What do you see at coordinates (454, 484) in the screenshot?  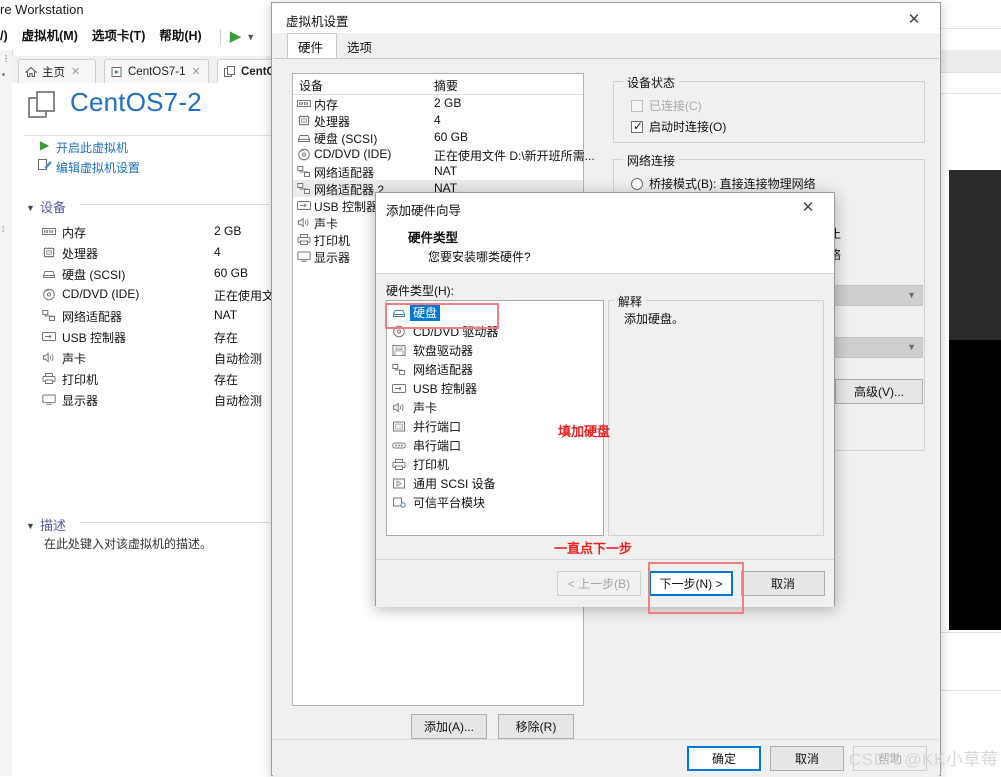 I see `list-item-label: 通用 SCSI 设备` at bounding box center [454, 484].